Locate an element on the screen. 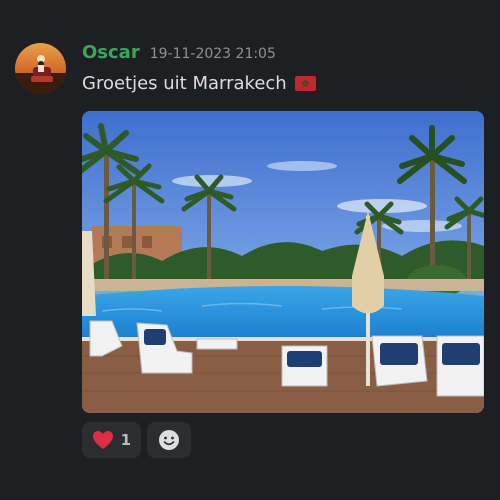 The height and width of the screenshot is (500, 500). add-reaction-icon is located at coordinates (169, 440).